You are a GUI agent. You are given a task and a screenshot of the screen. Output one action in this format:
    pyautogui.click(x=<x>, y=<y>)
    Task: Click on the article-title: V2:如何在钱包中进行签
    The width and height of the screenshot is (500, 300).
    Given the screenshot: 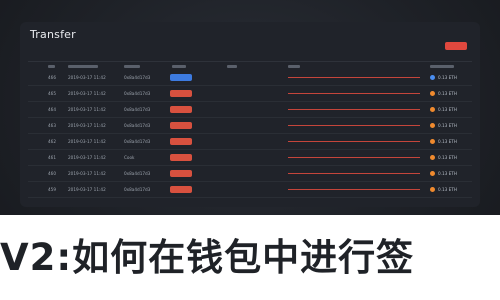 What is the action you would take?
    pyautogui.click(x=207, y=257)
    